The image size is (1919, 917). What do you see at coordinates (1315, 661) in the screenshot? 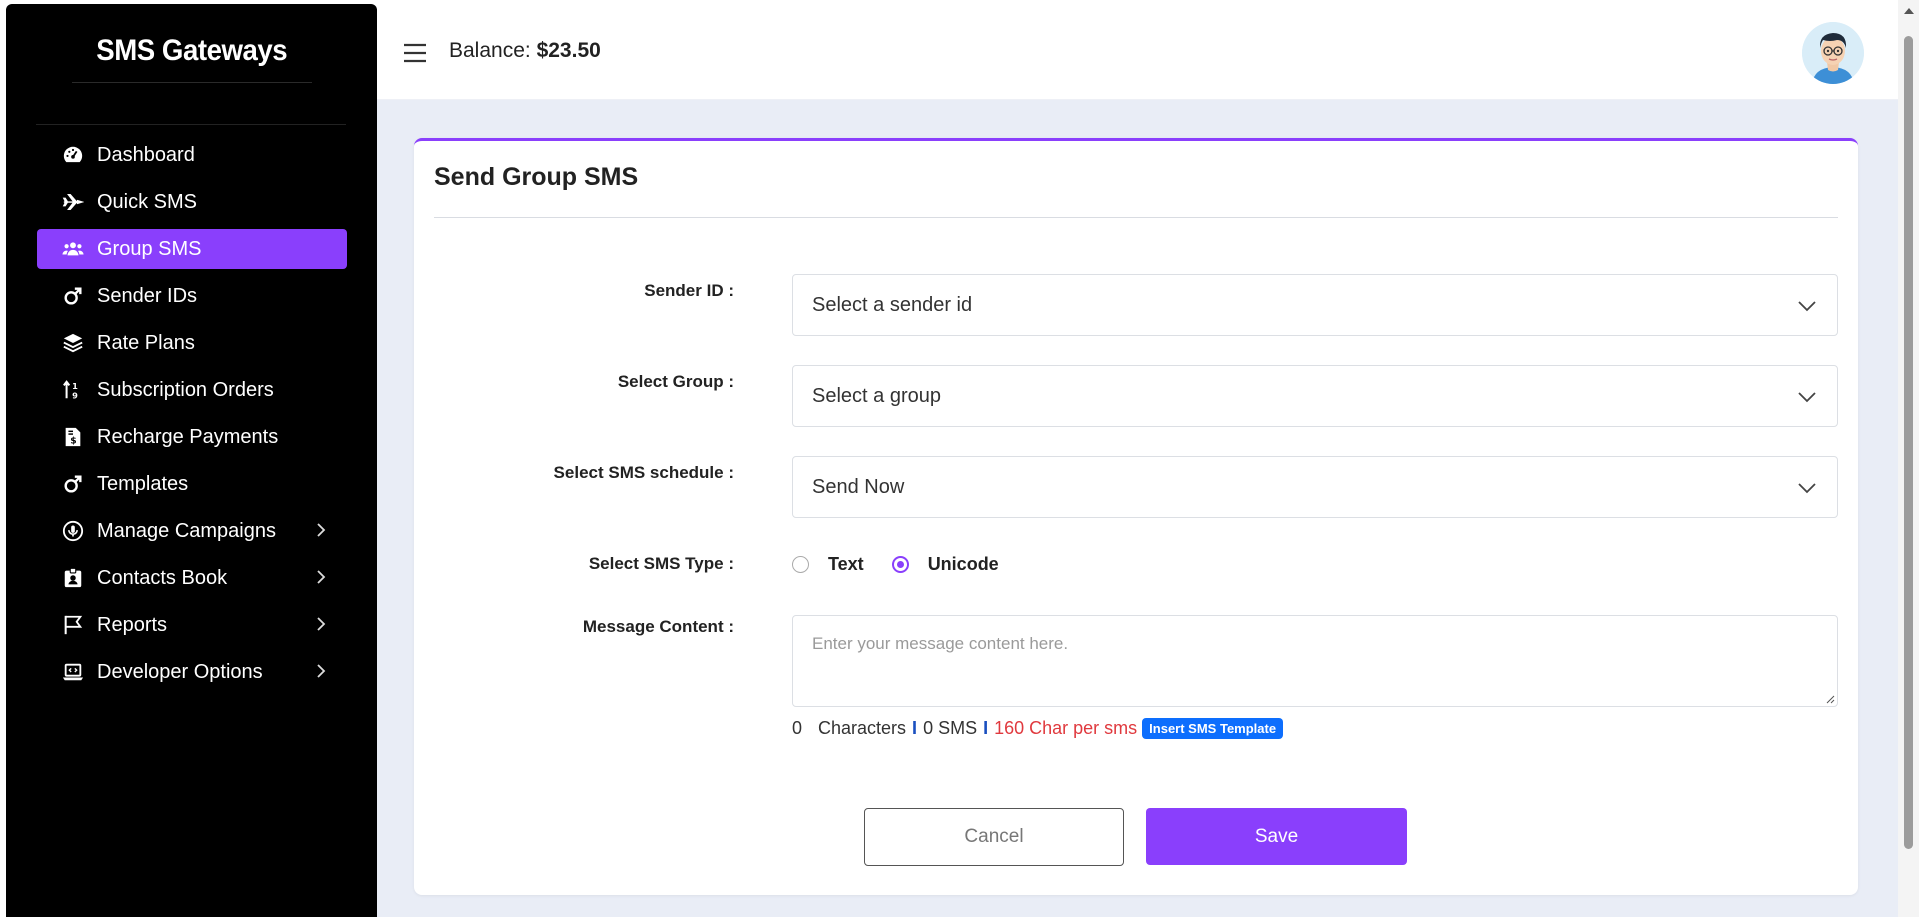
I see `message-content-textarea: Enter your message content here.` at bounding box center [1315, 661].